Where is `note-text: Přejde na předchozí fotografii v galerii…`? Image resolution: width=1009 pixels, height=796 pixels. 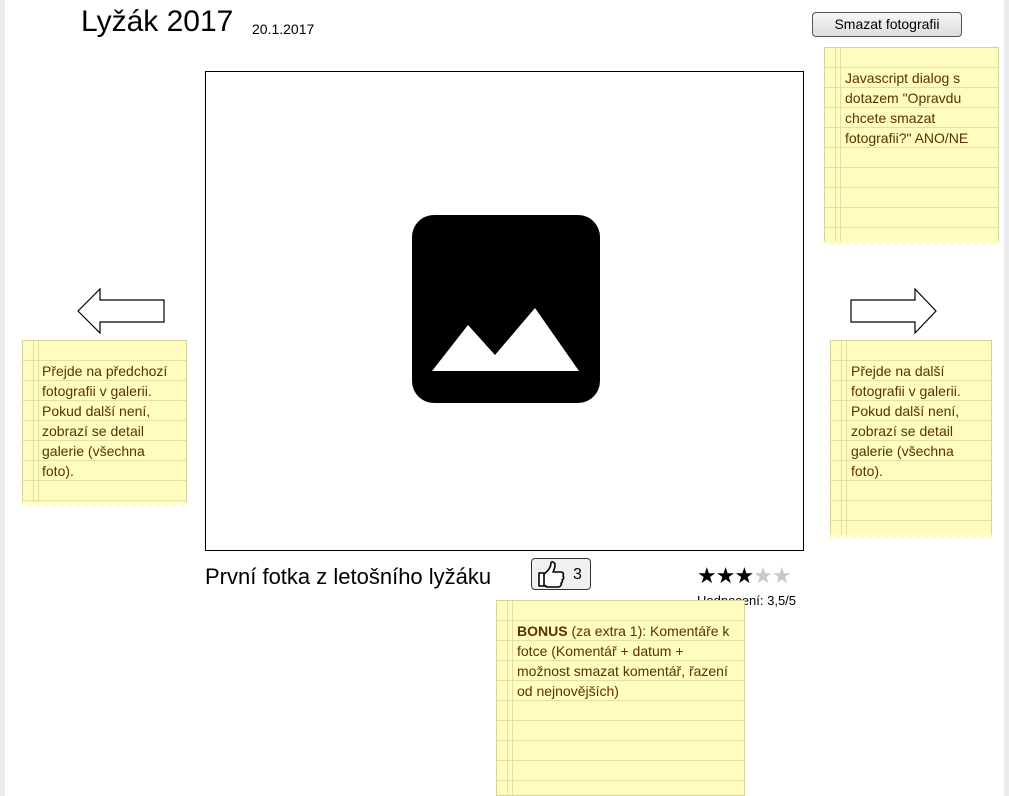
note-text: Přejde na předchozí fotografii v galerii… is located at coordinates (105, 421).